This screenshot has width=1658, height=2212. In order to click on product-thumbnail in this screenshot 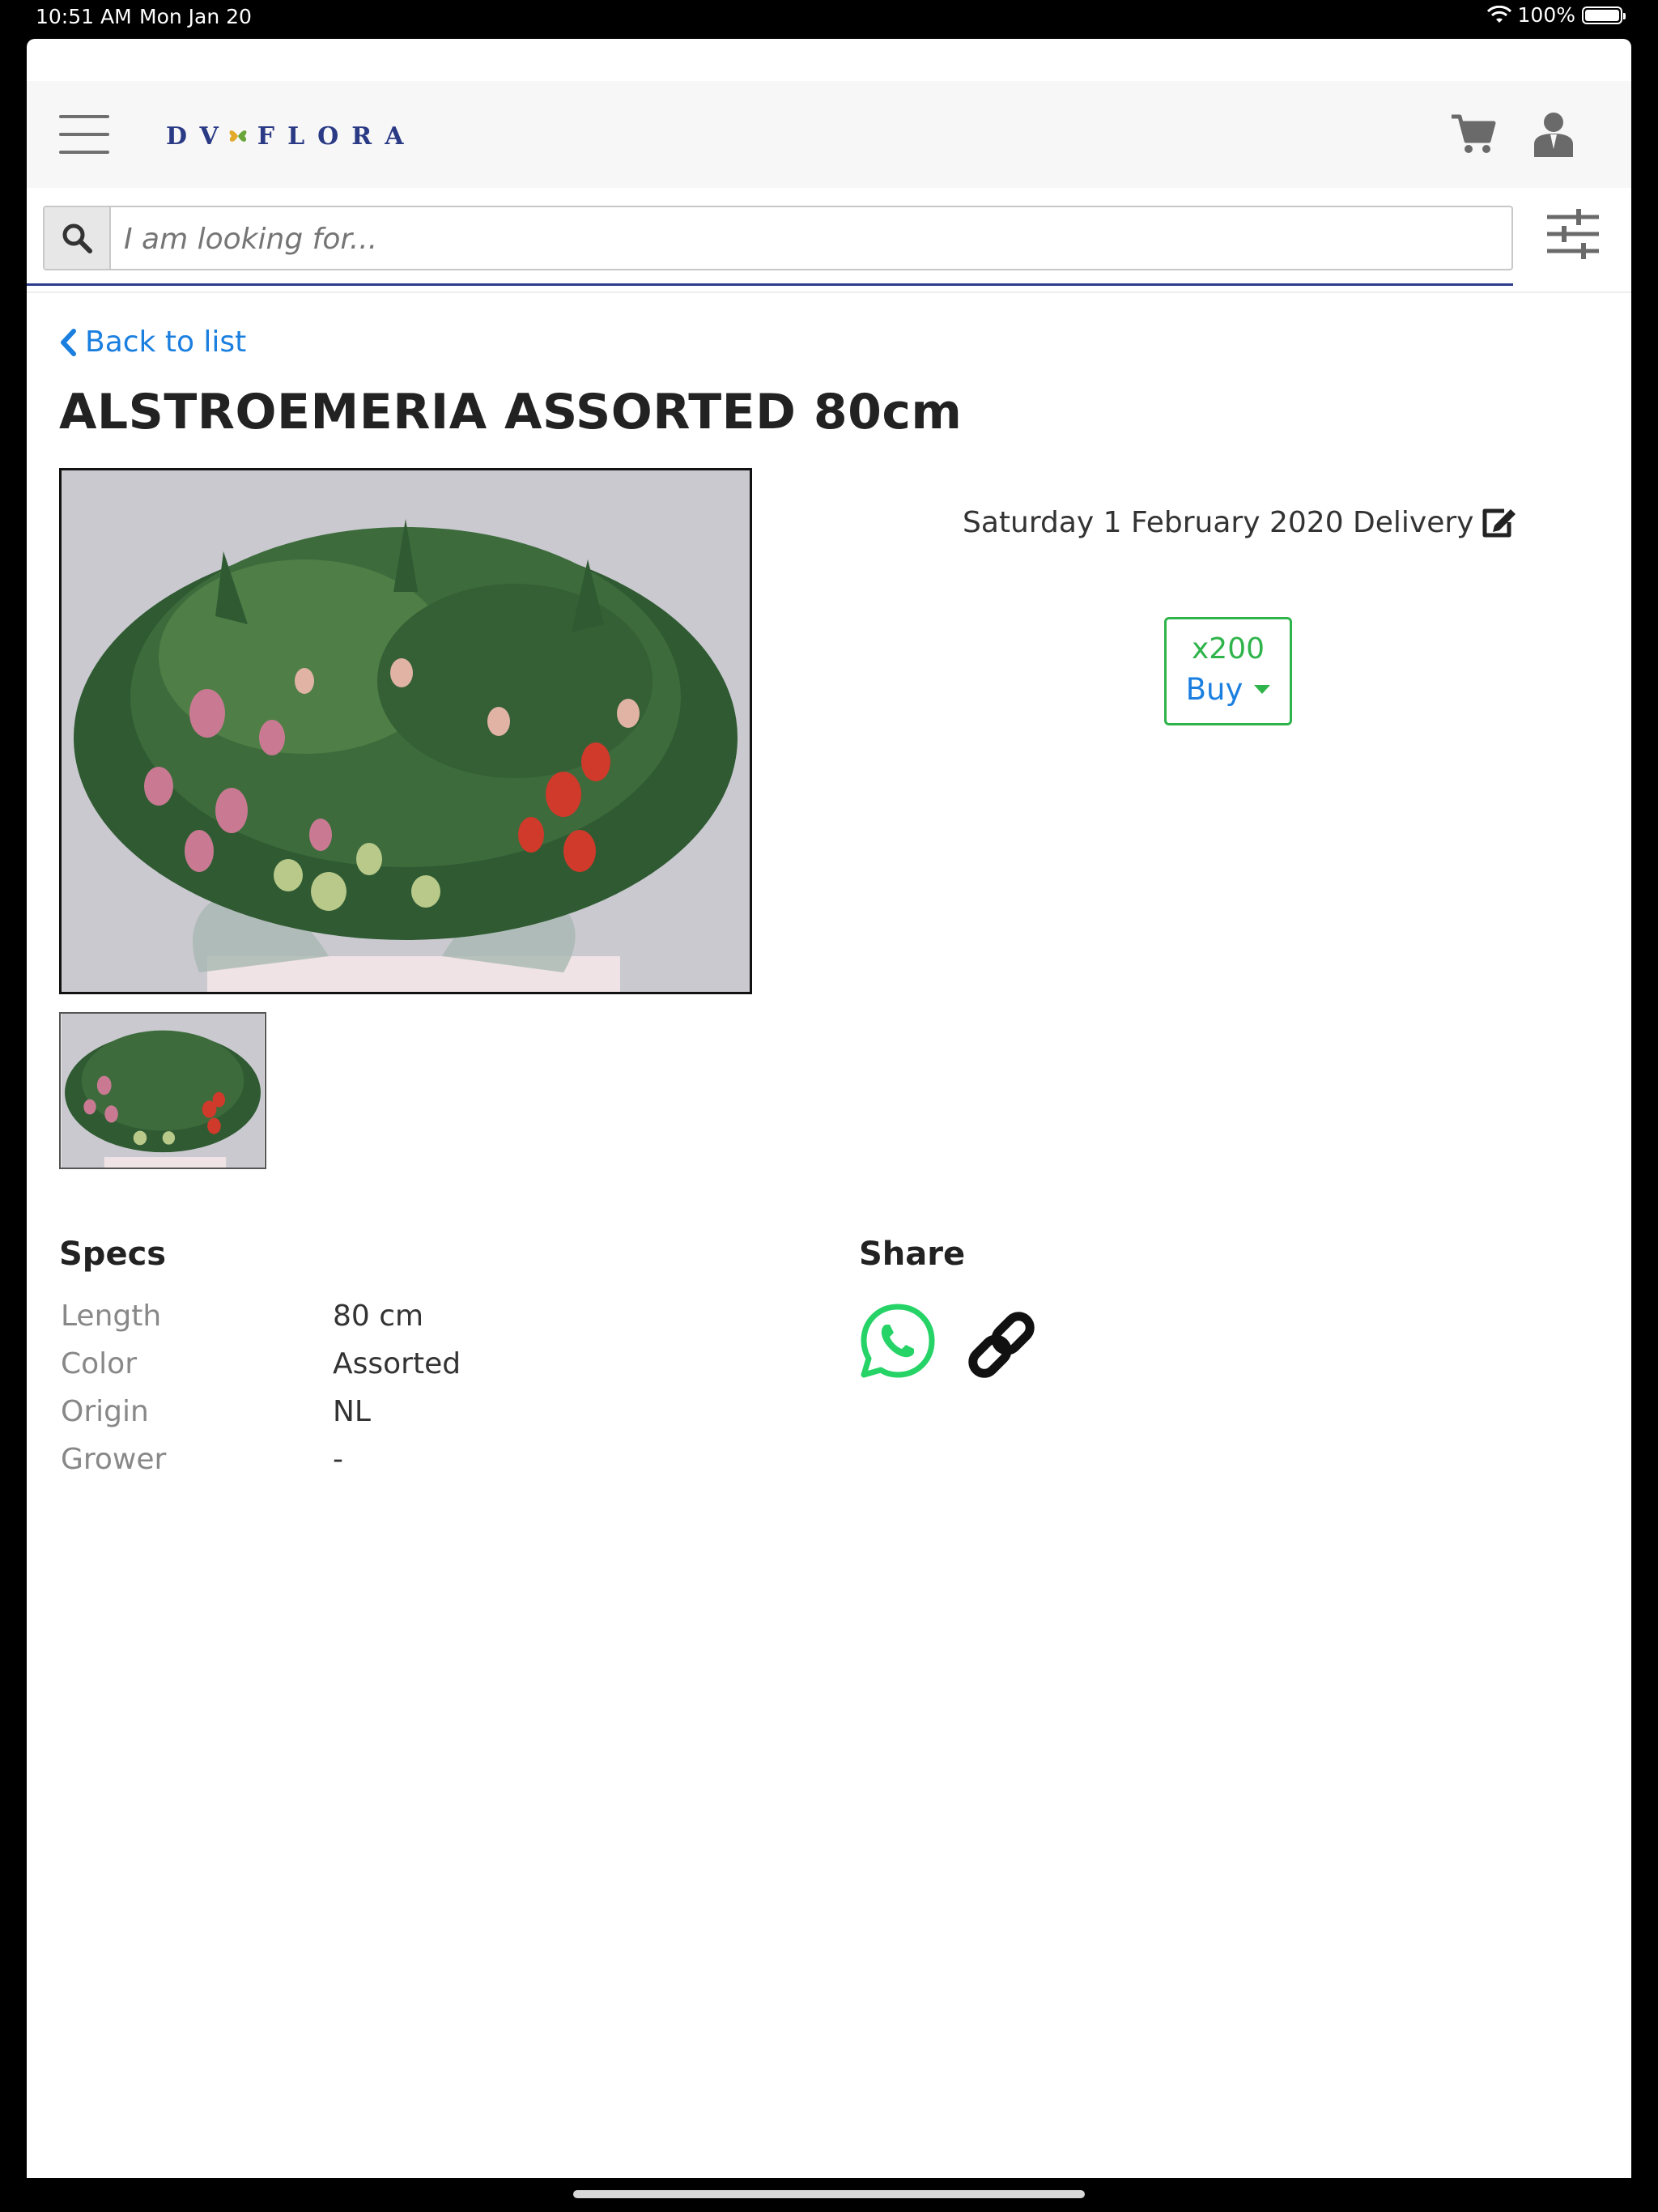, I will do `click(162, 1090)`.